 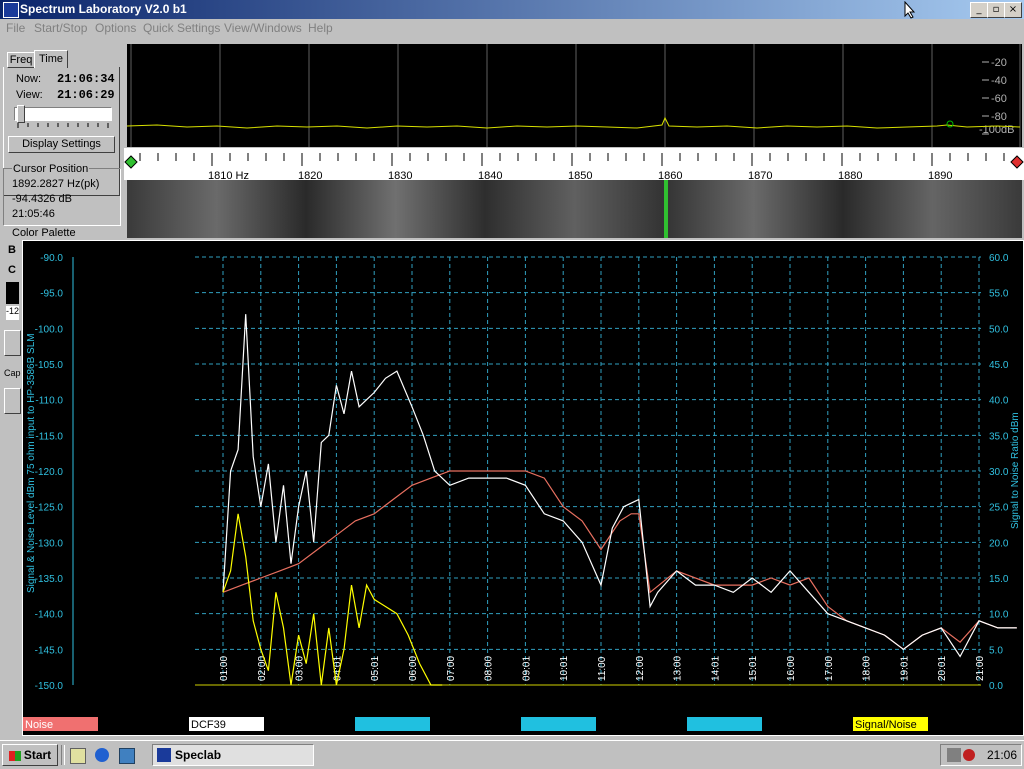 I want to click on db-label-20: -20, so click(x=999, y=63).